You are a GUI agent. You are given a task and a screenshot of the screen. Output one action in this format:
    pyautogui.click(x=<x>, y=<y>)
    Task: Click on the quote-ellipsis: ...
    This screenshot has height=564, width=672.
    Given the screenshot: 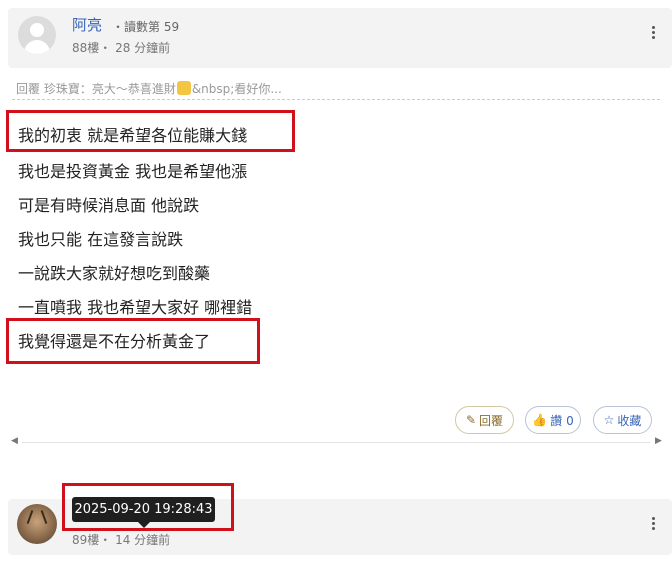 What is the action you would take?
    pyautogui.click(x=276, y=89)
    